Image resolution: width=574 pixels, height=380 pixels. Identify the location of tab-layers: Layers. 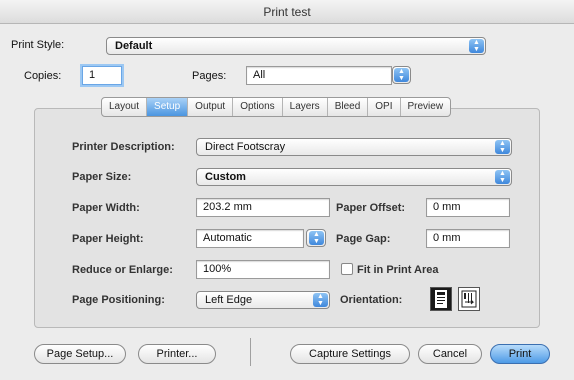
(305, 107).